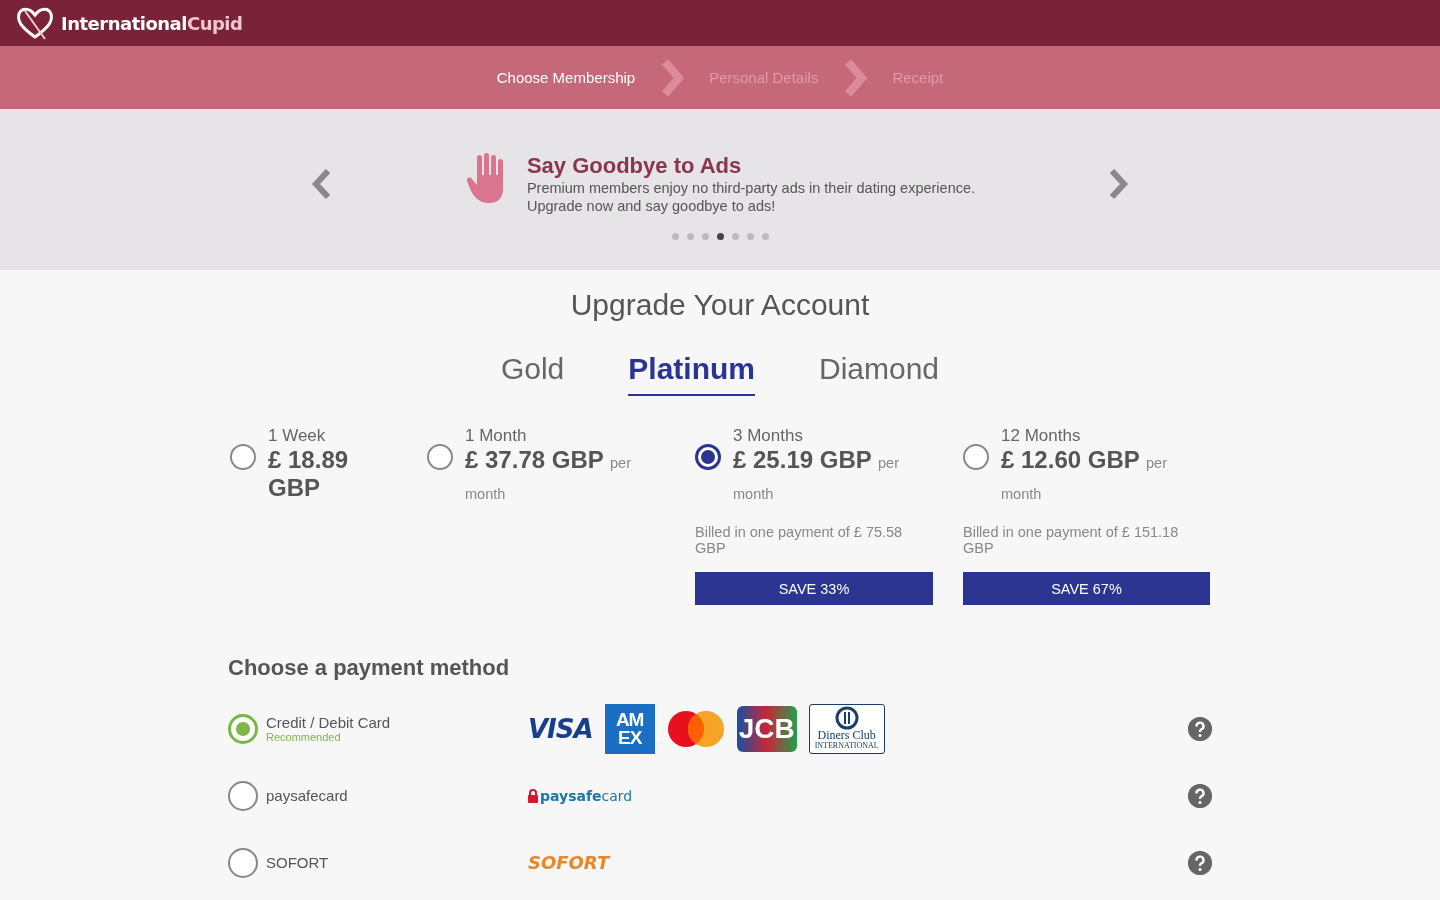 This screenshot has height=900, width=1440. I want to click on amex-logo: AM EX, so click(629, 728).